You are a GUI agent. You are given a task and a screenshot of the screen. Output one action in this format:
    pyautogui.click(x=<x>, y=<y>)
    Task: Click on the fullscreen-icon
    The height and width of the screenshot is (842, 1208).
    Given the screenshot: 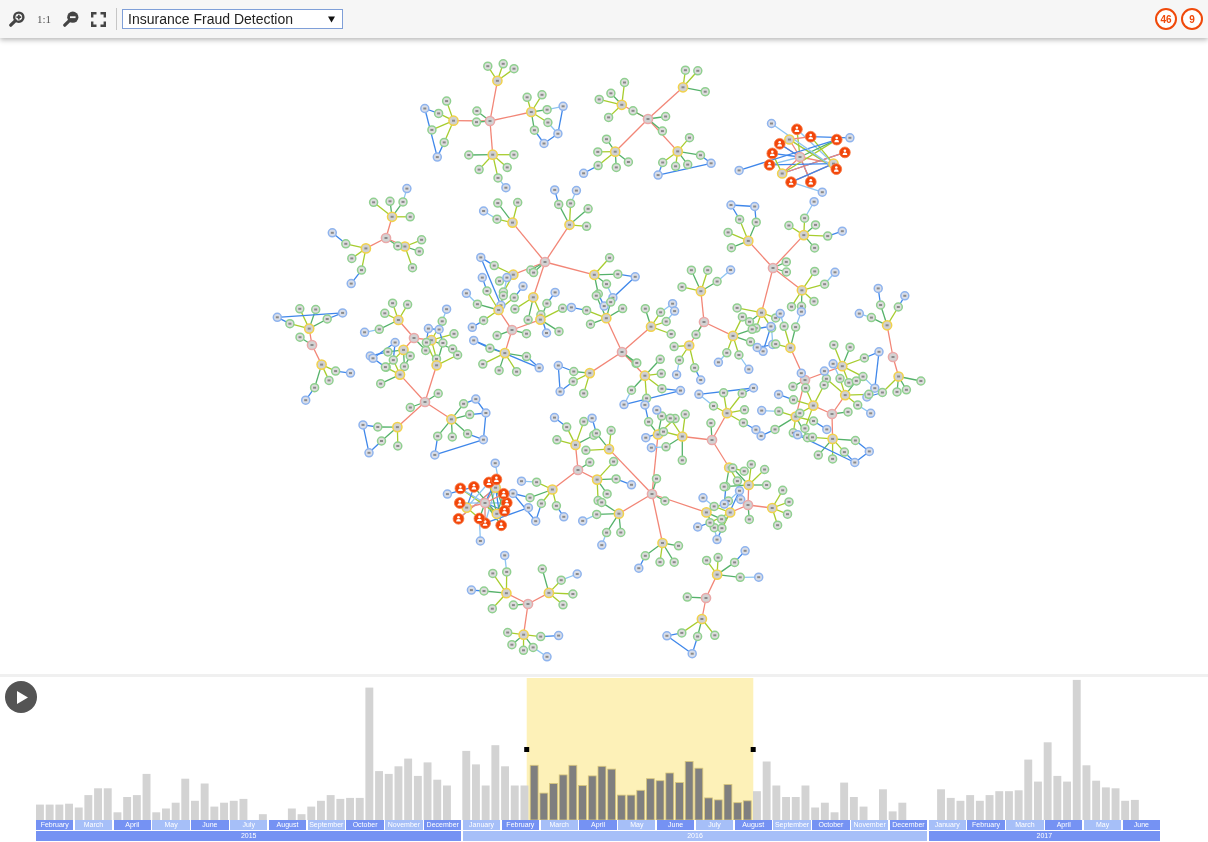 What is the action you would take?
    pyautogui.click(x=99, y=19)
    